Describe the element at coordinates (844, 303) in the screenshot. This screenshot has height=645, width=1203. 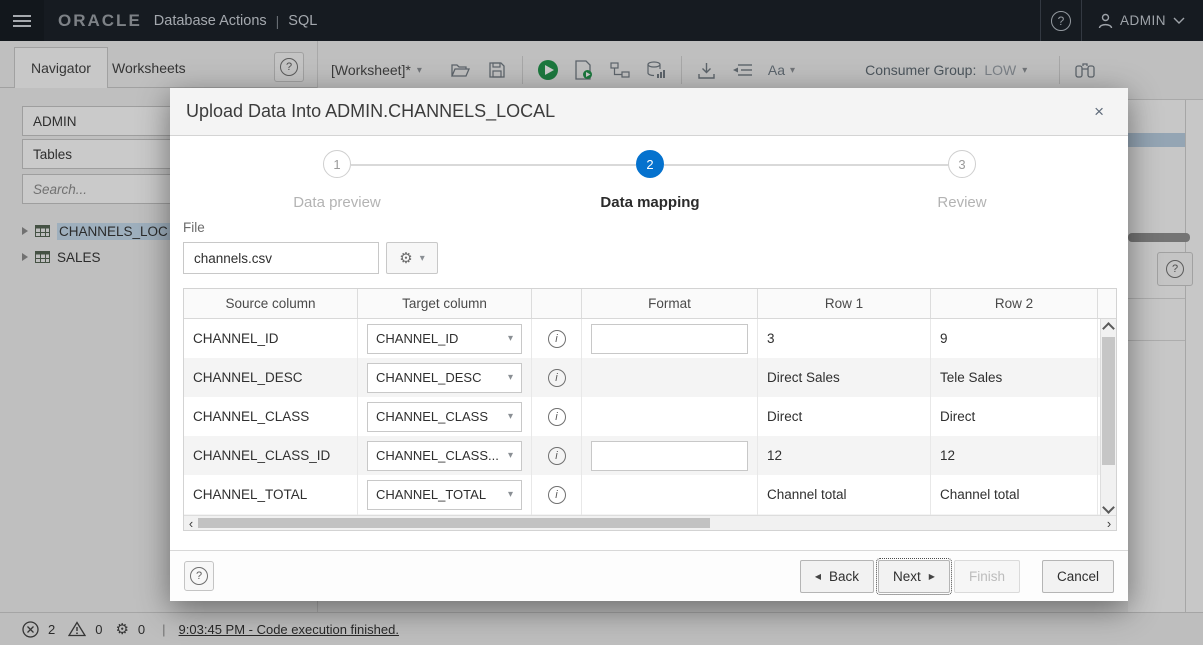
I see `header-row1-column: Row 1` at that location.